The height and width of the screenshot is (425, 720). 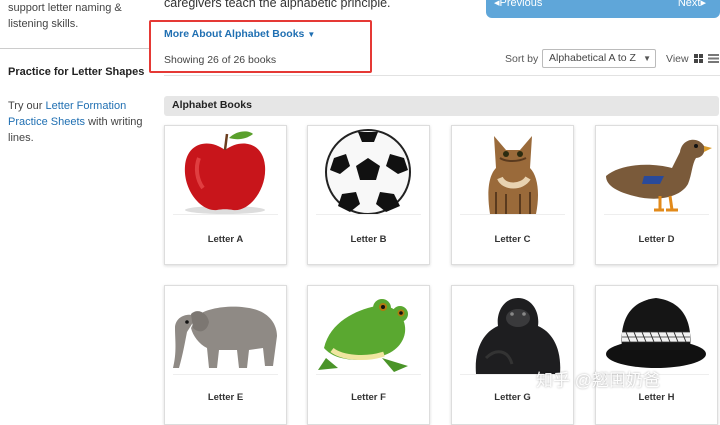 What do you see at coordinates (689, 4) in the screenshot?
I see `next-label: Next` at bounding box center [689, 4].